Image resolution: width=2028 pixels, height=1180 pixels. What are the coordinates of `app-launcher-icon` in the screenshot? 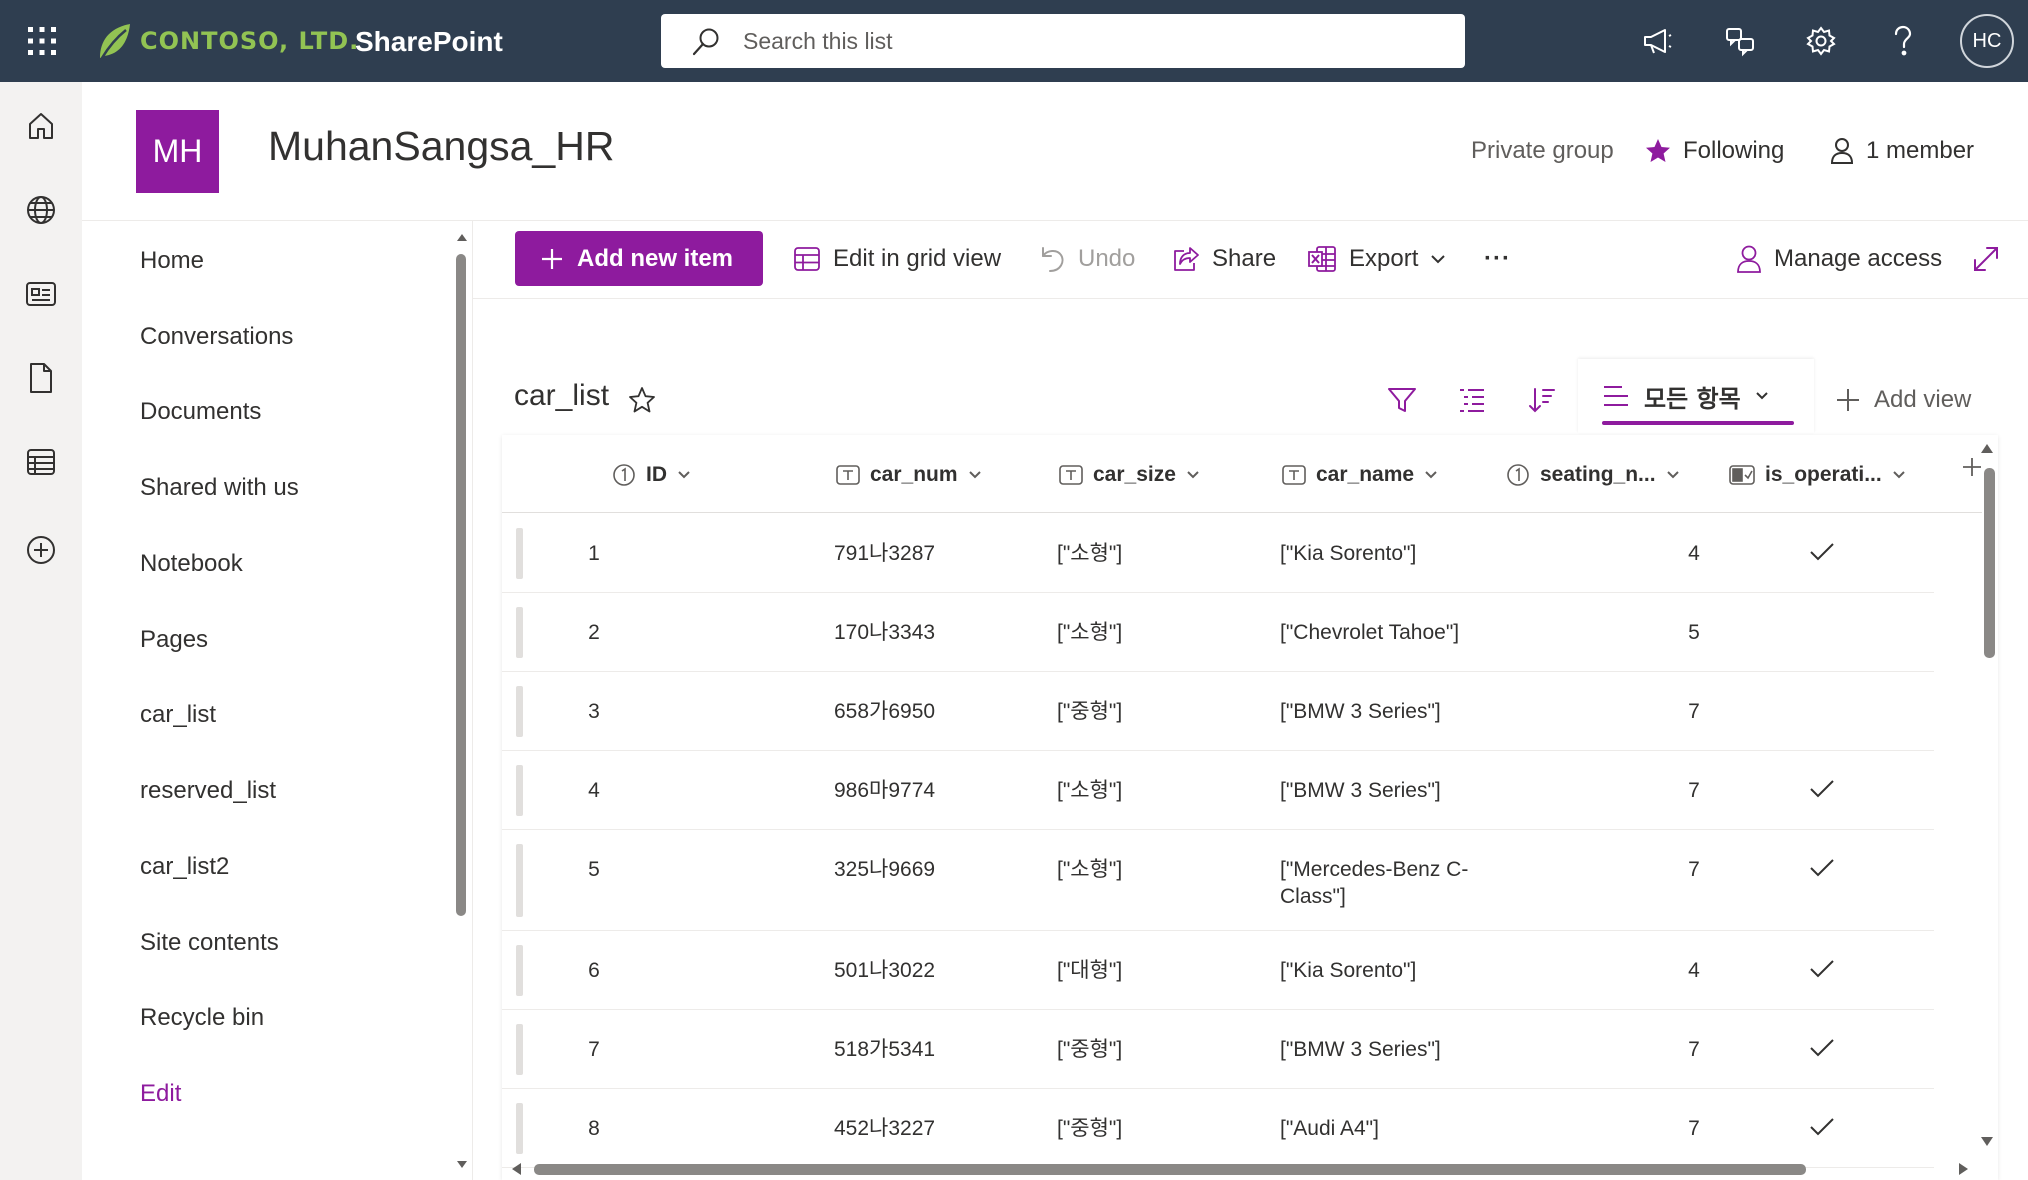 It's located at (42, 41).